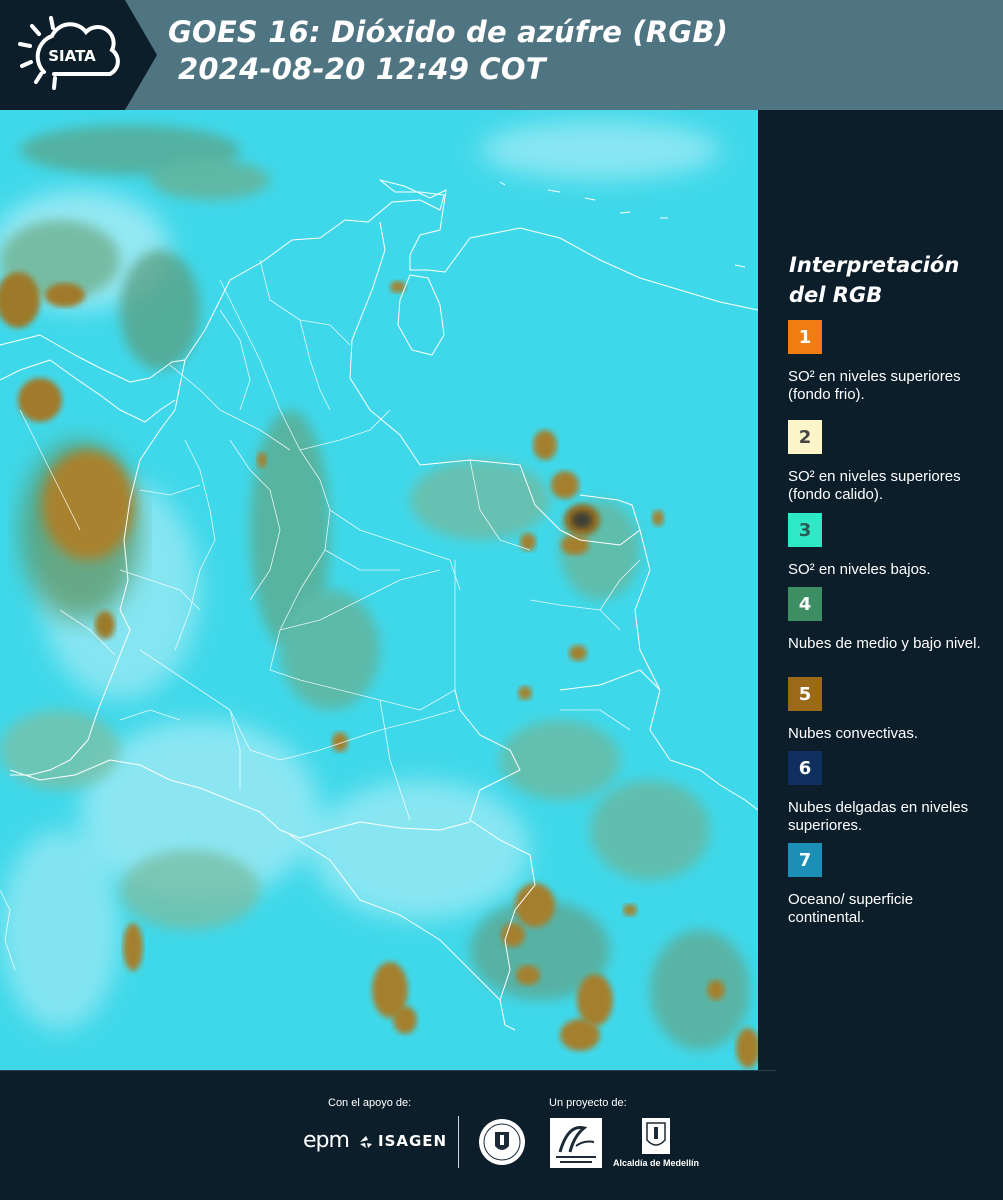 The width and height of the screenshot is (1003, 1200). Describe the element at coordinates (874, 265) in the screenshot. I see `legend-title-line-1: Interpretación` at that location.